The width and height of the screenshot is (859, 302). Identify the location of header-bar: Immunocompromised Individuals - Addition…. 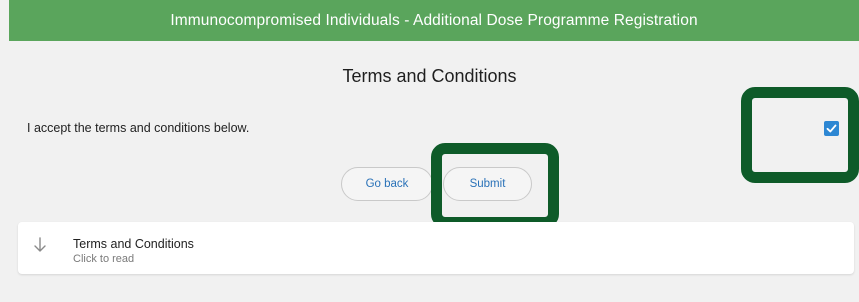
(434, 20).